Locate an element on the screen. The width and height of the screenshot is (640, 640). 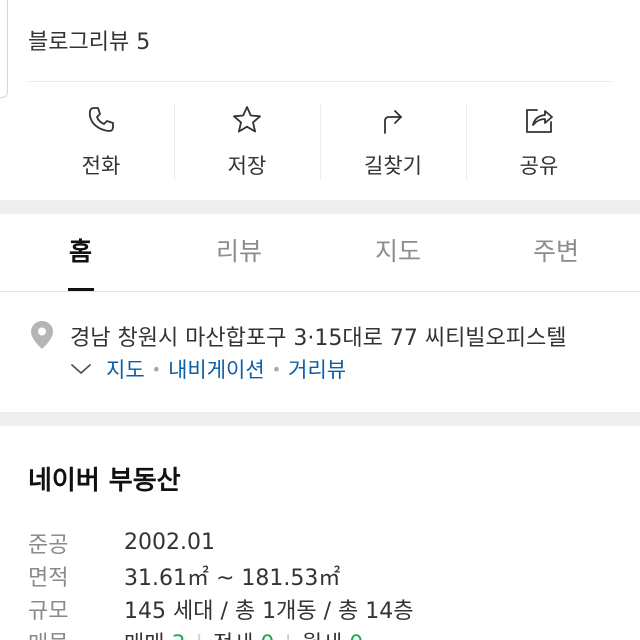
listing-jeonse: 전세 0 is located at coordinates (243, 636).